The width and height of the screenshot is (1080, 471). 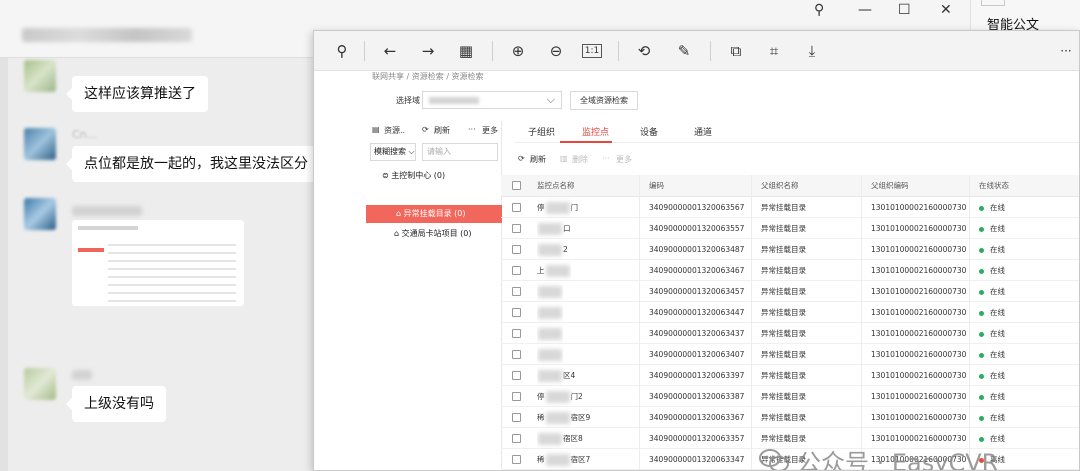 What do you see at coordinates (428, 76) in the screenshot?
I see `breadcrumb: 联网共享 / 资源检索 / 资源检索` at bounding box center [428, 76].